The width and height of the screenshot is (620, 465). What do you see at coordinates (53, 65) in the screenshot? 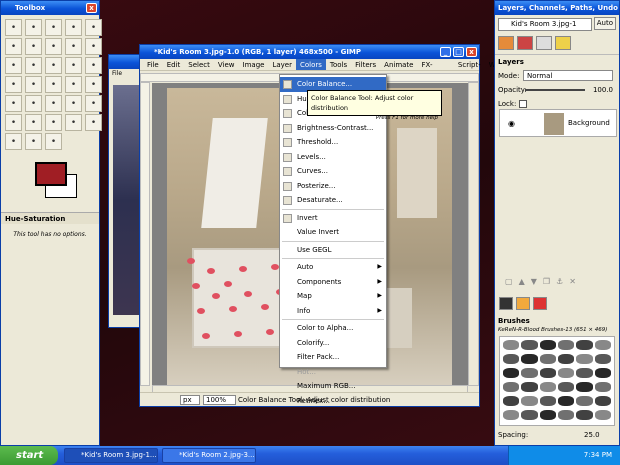
I see `align-icon: •` at bounding box center [53, 65].